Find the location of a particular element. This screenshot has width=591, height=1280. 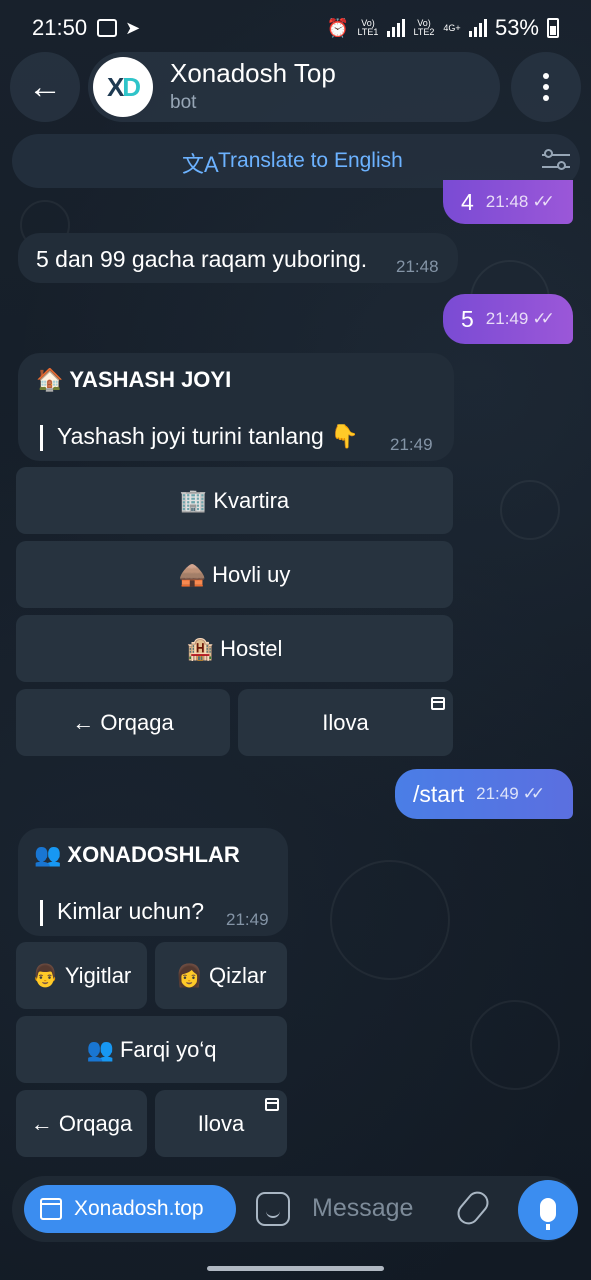

translate-icon: 文A is located at coordinates (200, 164).